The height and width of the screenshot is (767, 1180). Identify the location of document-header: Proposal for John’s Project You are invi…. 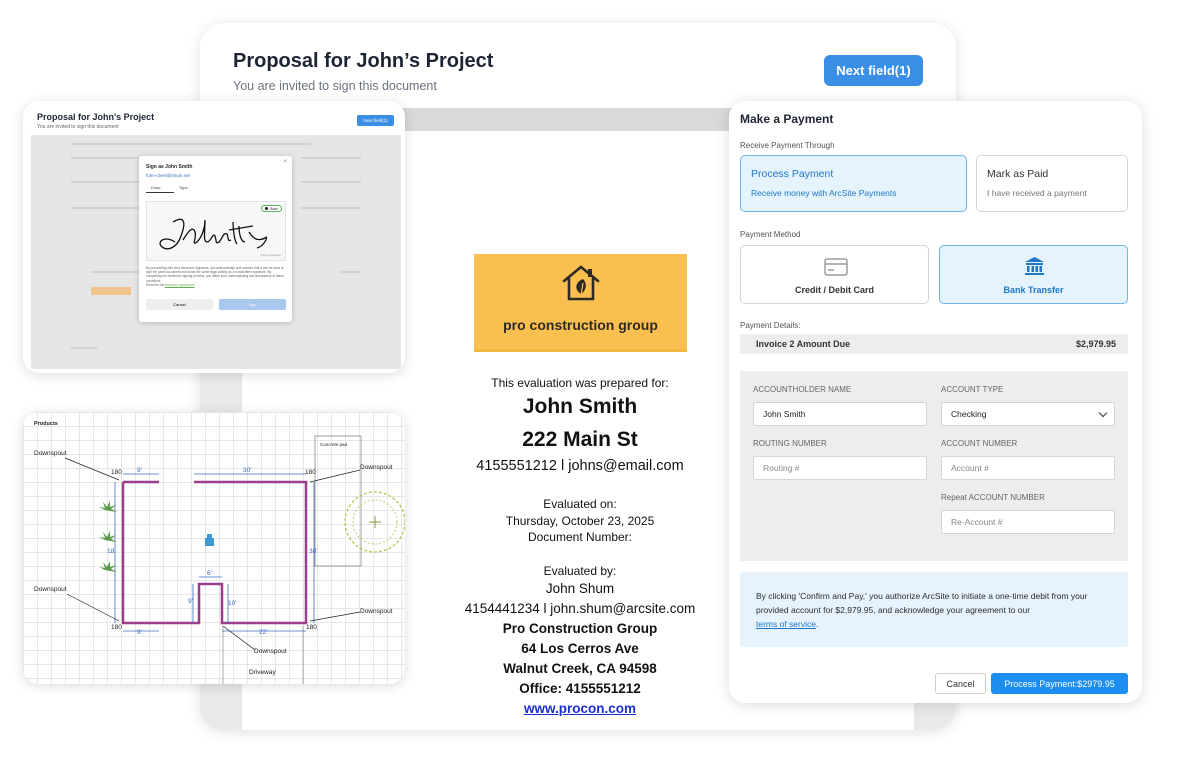
(578, 65).